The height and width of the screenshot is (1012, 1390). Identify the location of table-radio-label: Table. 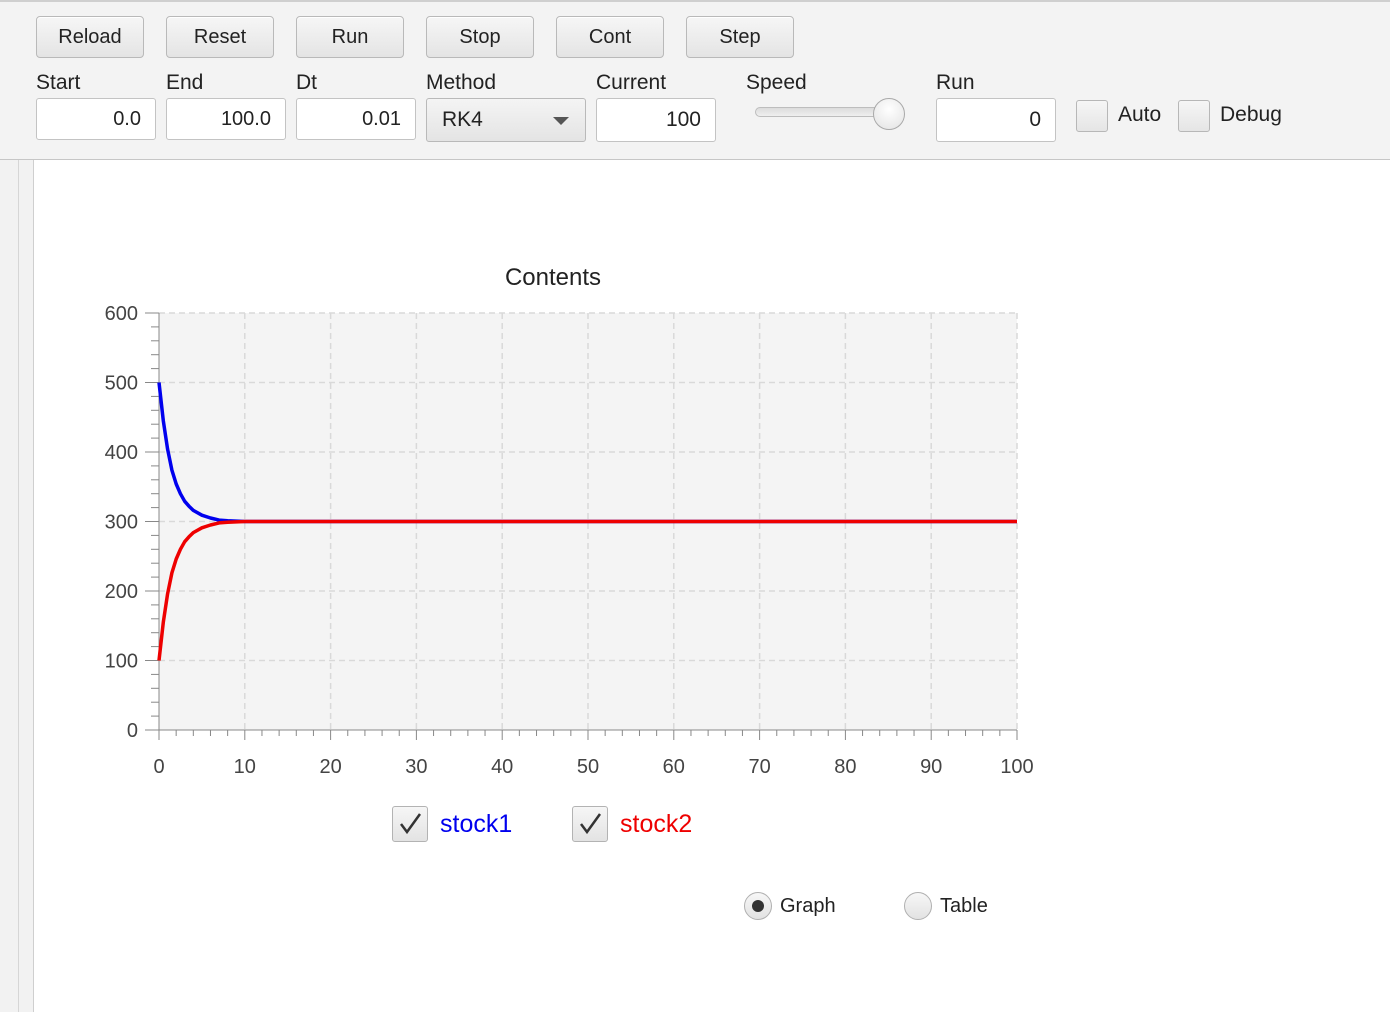
(964, 906).